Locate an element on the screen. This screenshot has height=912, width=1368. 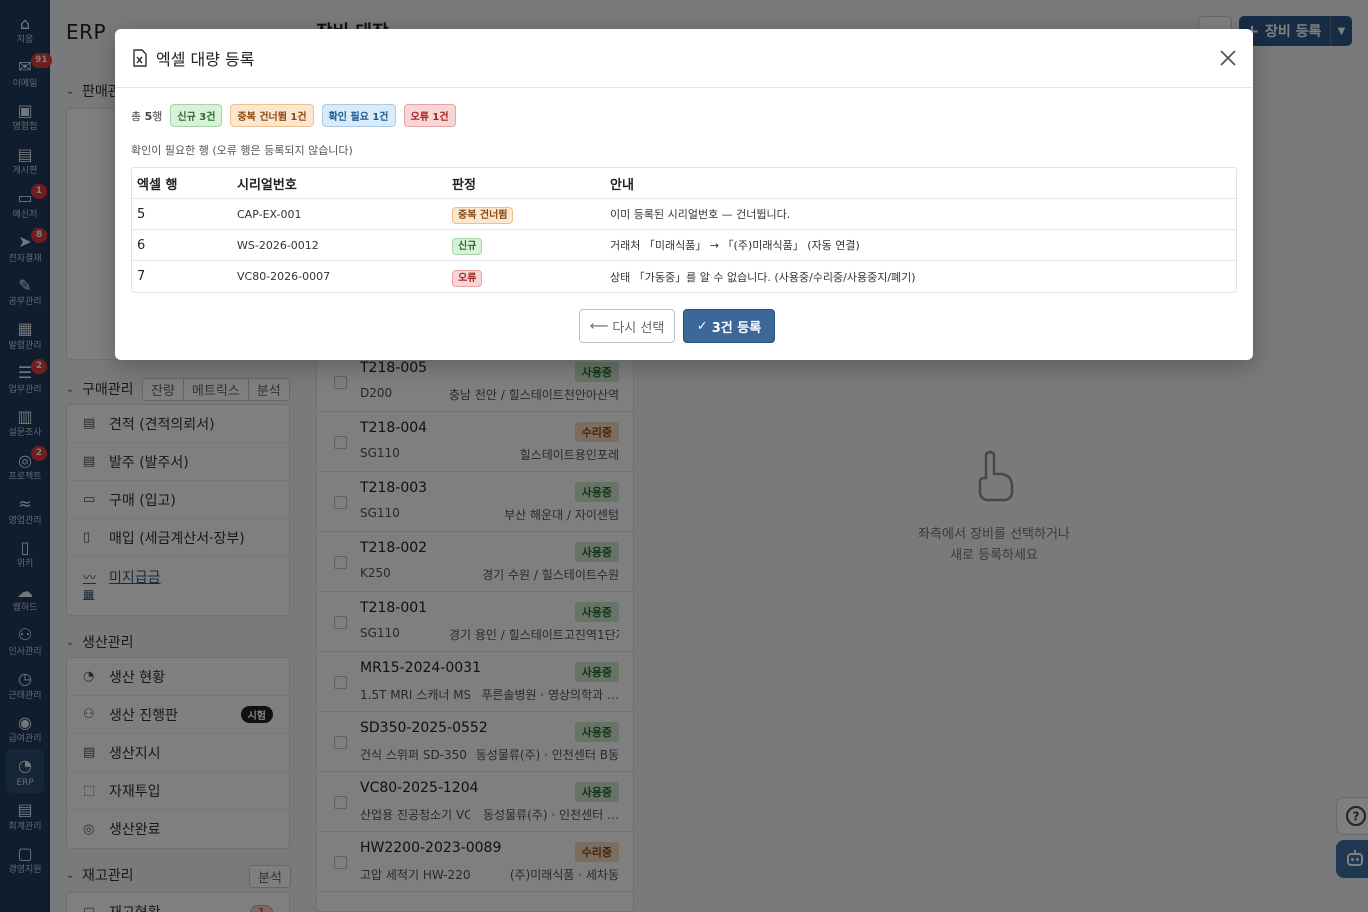
cell-row: 7 is located at coordinates (141, 276).